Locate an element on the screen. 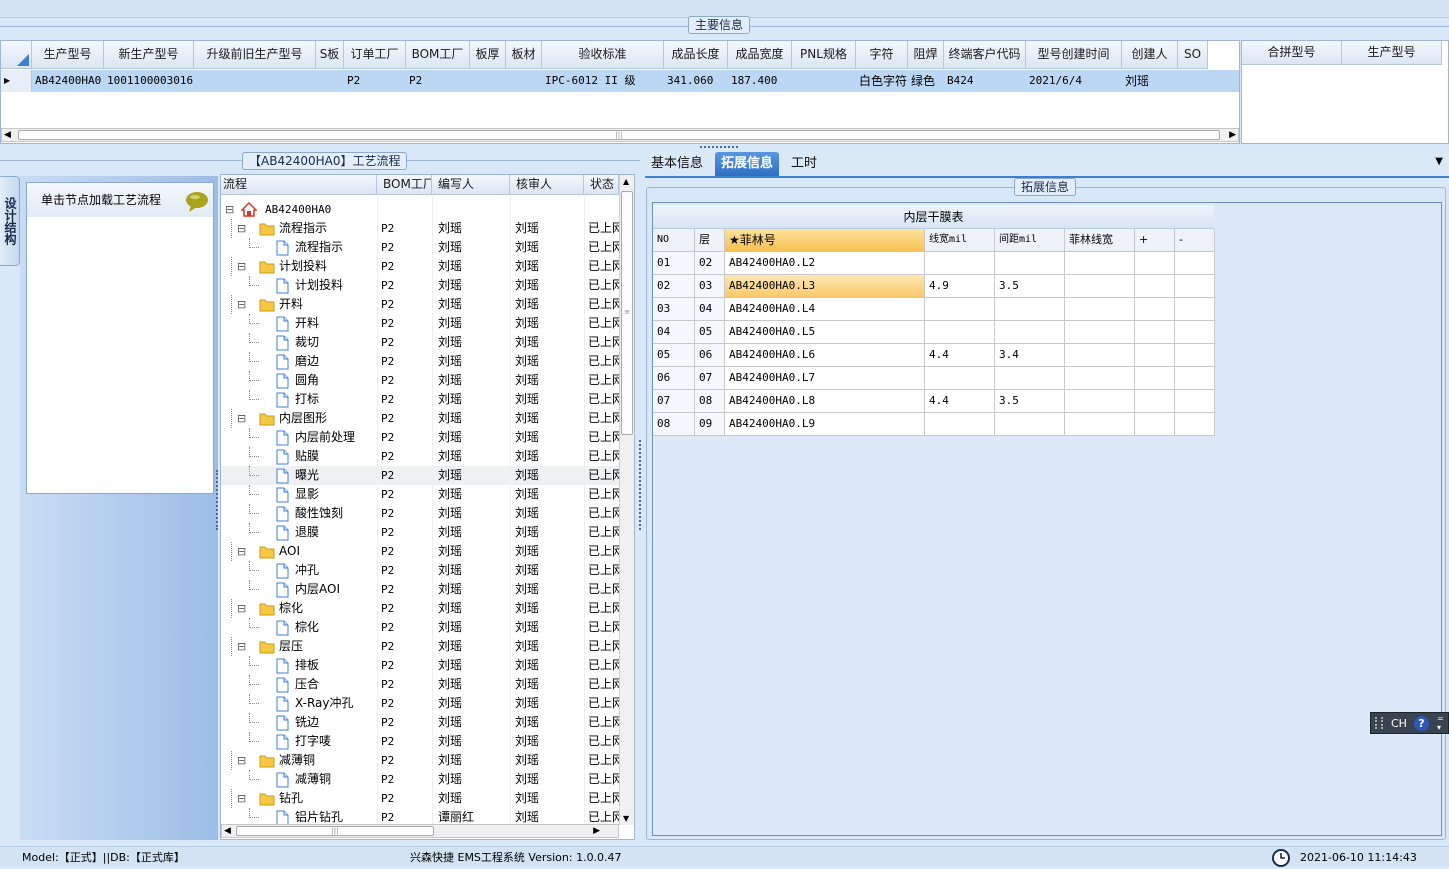  tree-node-label: 流程指示 is located at coordinates (336, 247).